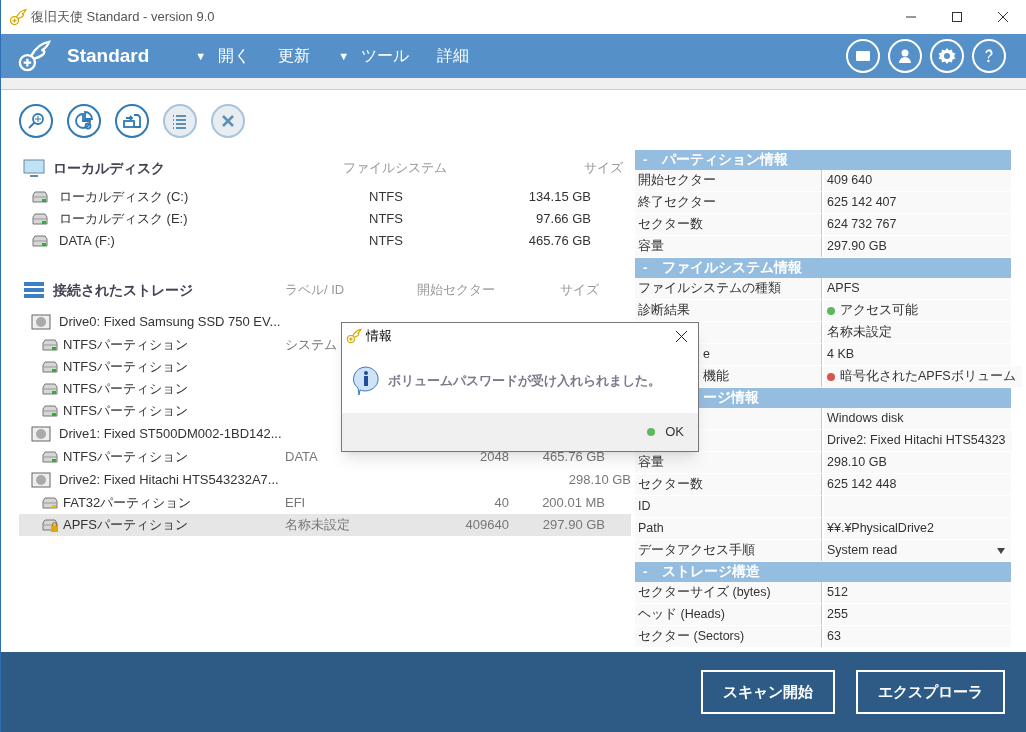 This screenshot has width=1026, height=732. What do you see at coordinates (917, 180) in the screenshot?
I see `property-value: 409 640` at bounding box center [917, 180].